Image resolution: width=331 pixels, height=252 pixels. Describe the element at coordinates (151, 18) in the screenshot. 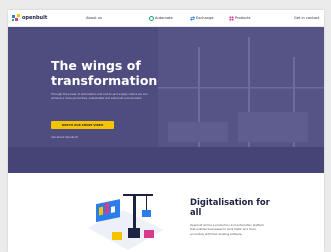

I see `automate-icon` at that location.